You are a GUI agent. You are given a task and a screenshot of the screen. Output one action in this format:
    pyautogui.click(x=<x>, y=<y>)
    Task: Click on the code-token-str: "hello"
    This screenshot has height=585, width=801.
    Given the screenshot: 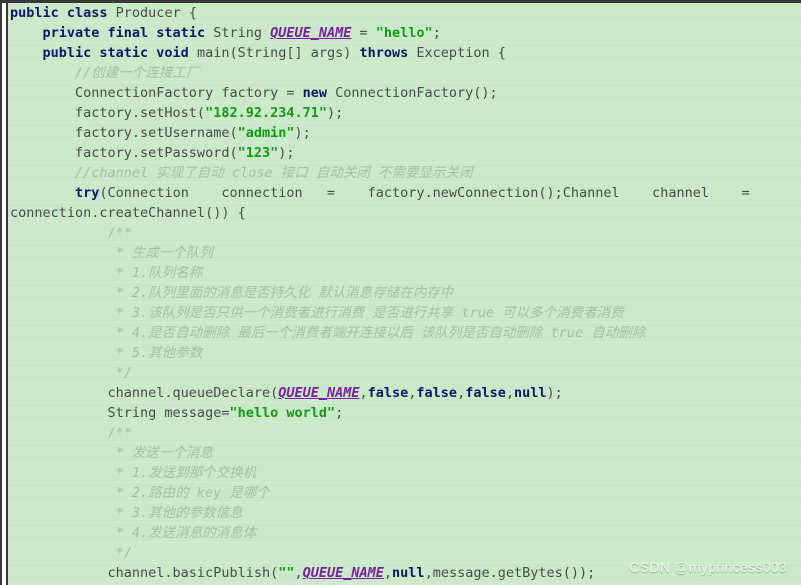 What is the action you would take?
    pyautogui.click(x=404, y=33)
    